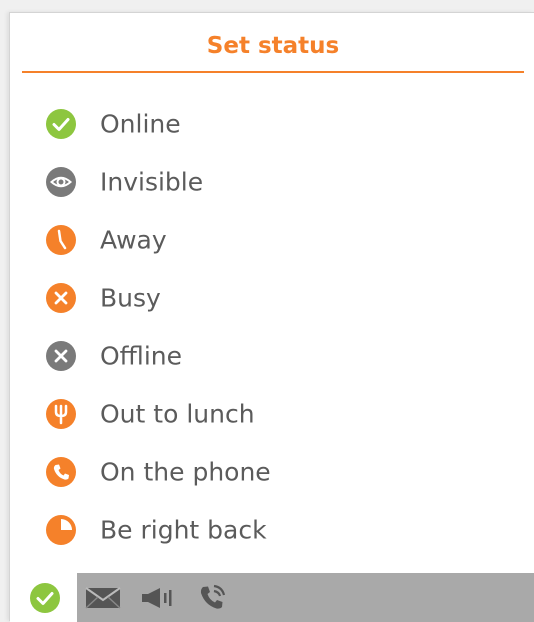 The width and height of the screenshot is (534, 622). What do you see at coordinates (61, 414) in the screenshot?
I see `fork-icon` at bounding box center [61, 414].